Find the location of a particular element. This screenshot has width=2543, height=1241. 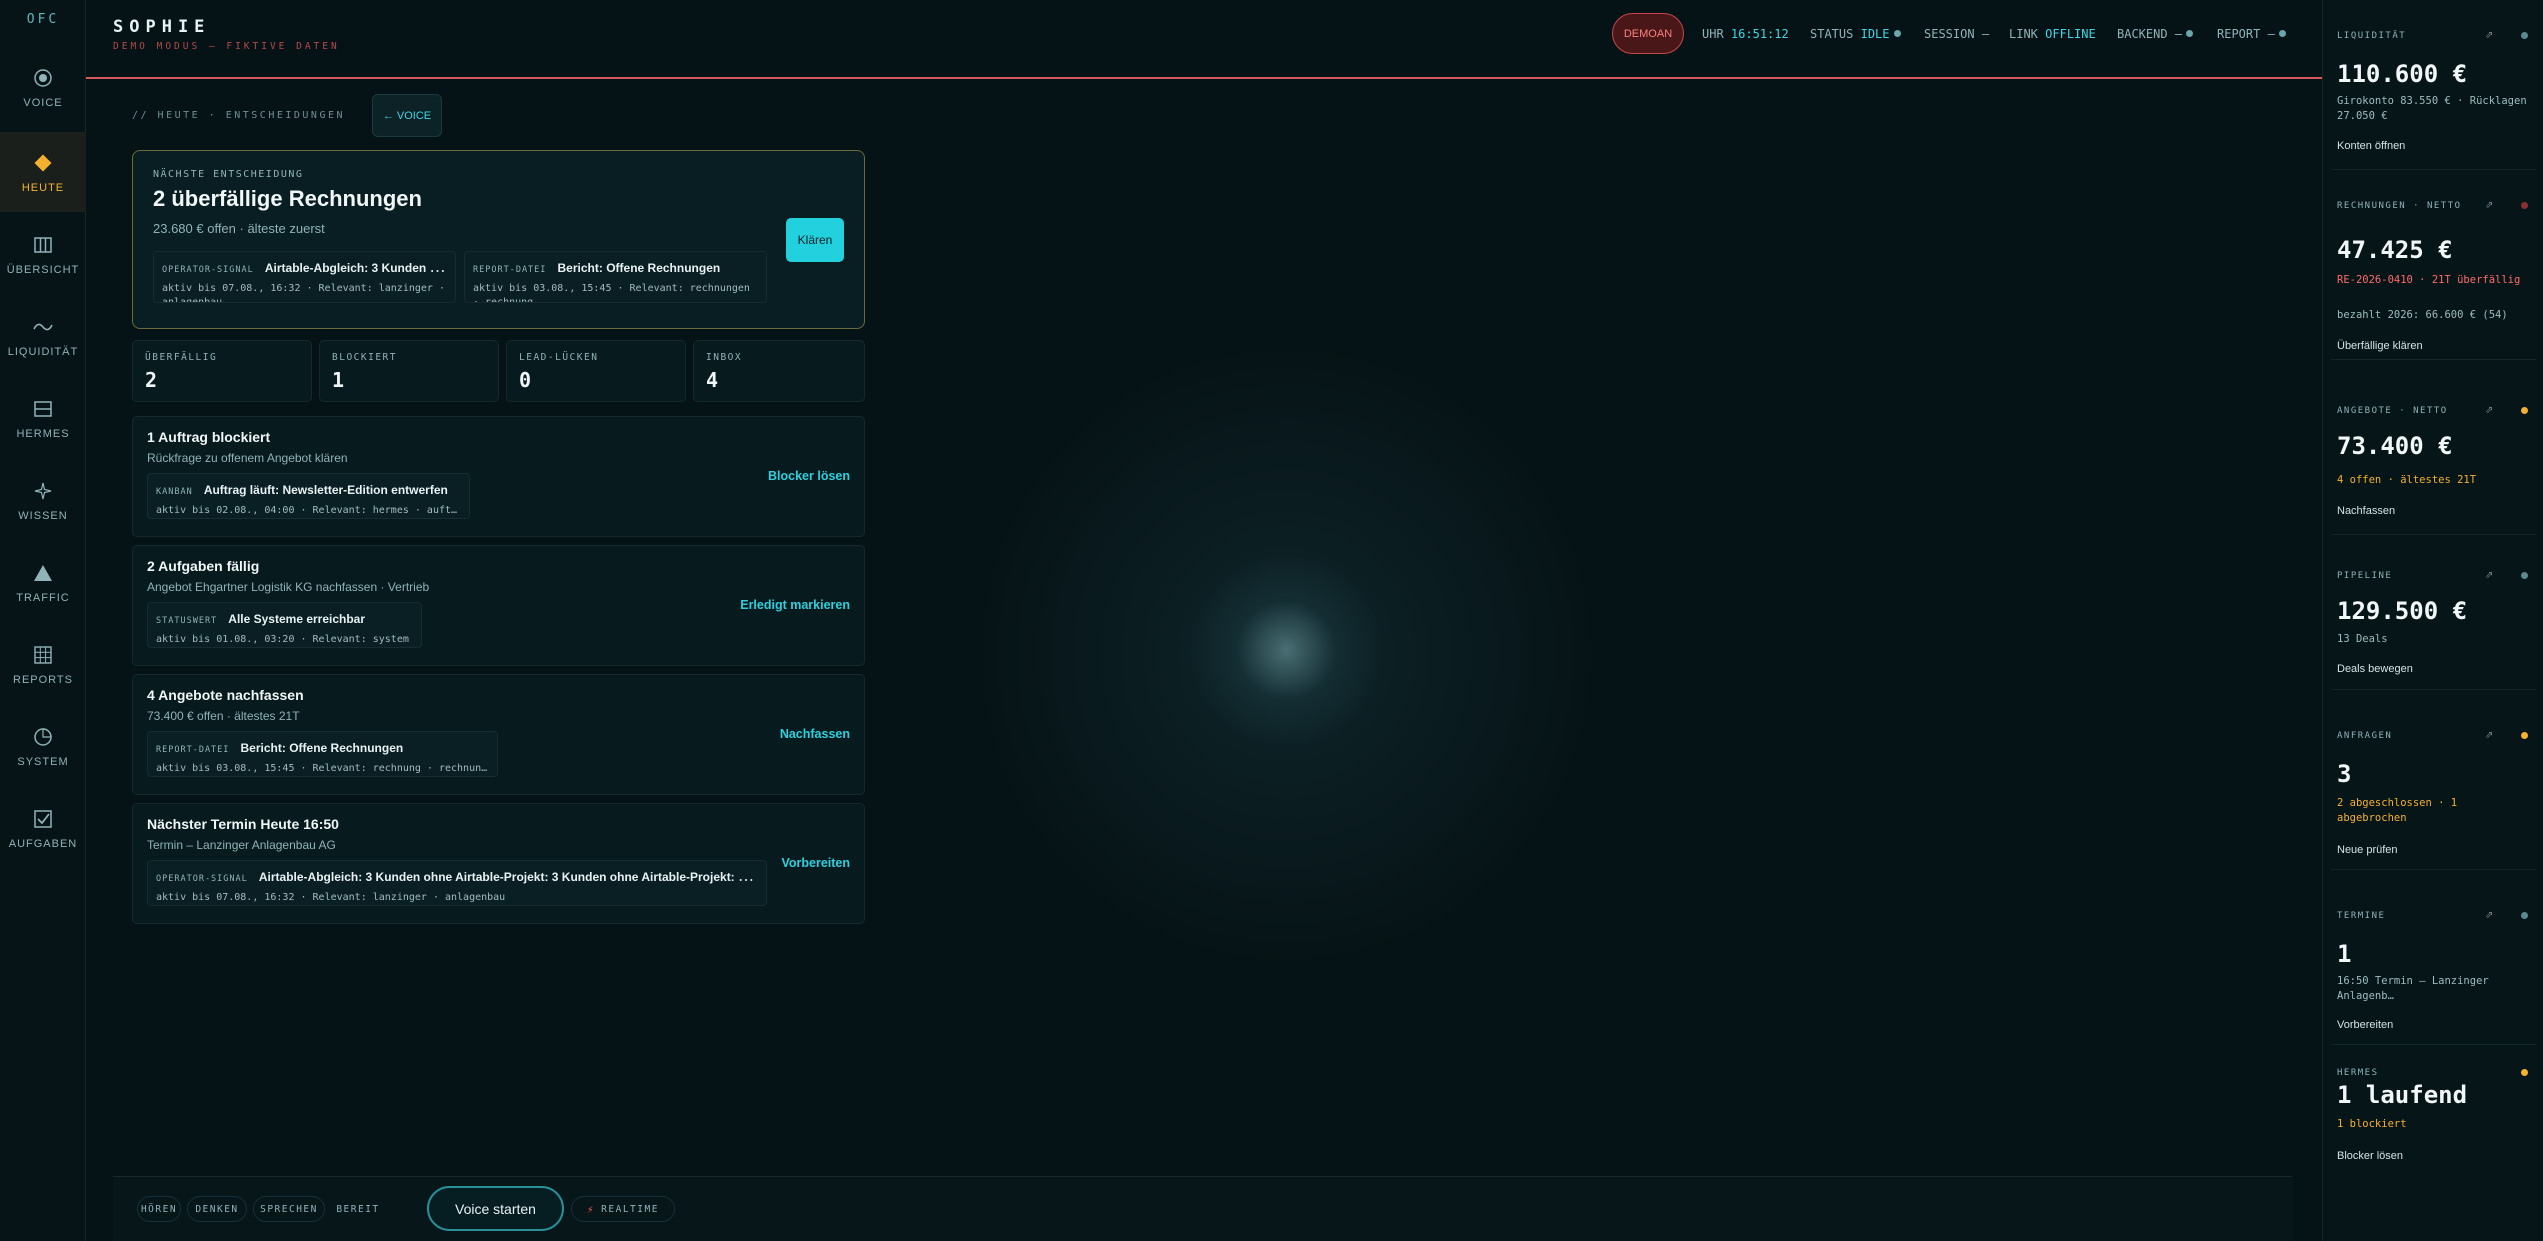

nav-item-wissen: WISSEN is located at coordinates (43, 500).